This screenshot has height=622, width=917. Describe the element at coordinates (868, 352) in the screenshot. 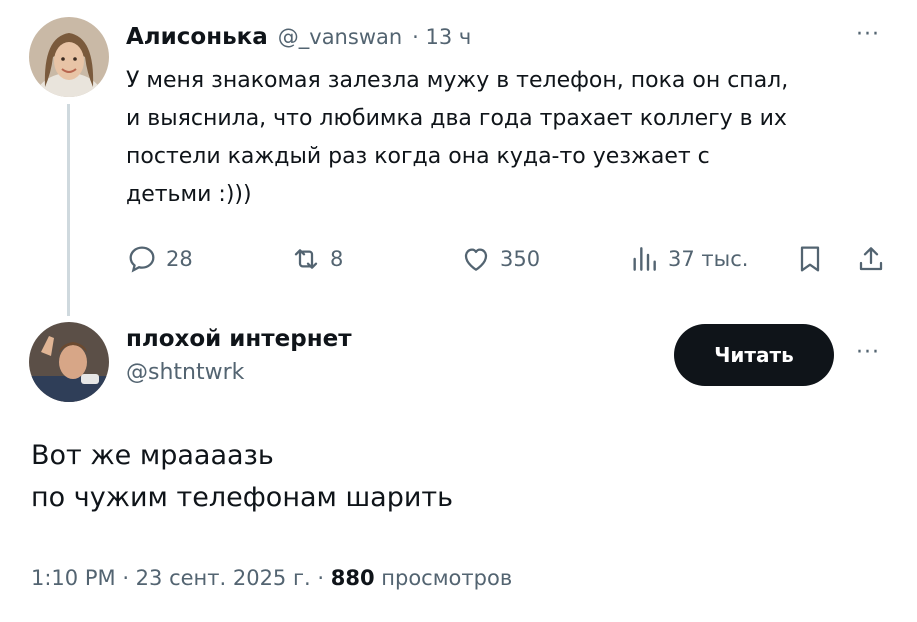

I see `main-more-icon: ···` at that location.